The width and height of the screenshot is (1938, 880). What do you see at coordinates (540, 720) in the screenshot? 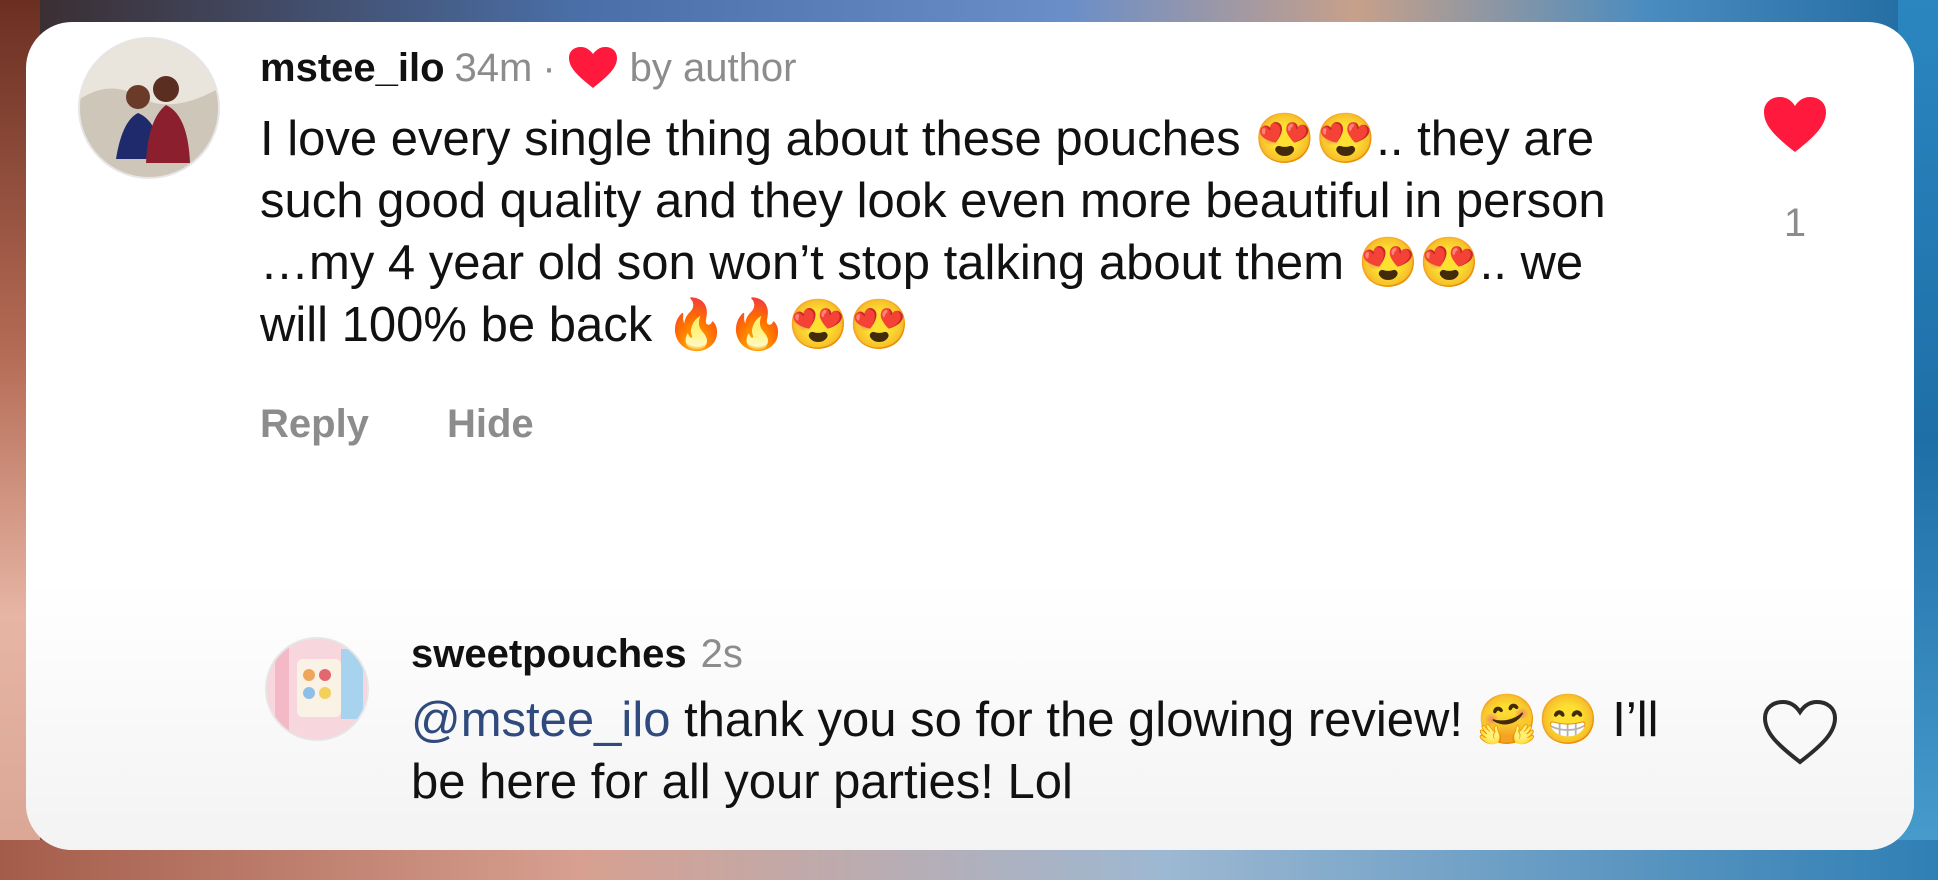
I see `mention-link: @mstee_ilo` at bounding box center [540, 720].